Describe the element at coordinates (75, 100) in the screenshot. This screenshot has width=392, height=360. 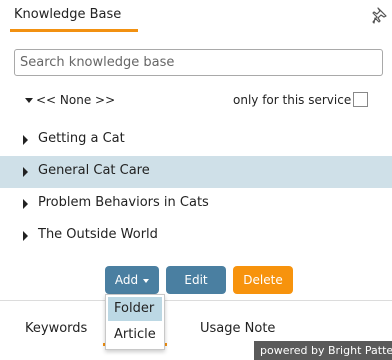
I see `scope-selector: << None >>` at that location.